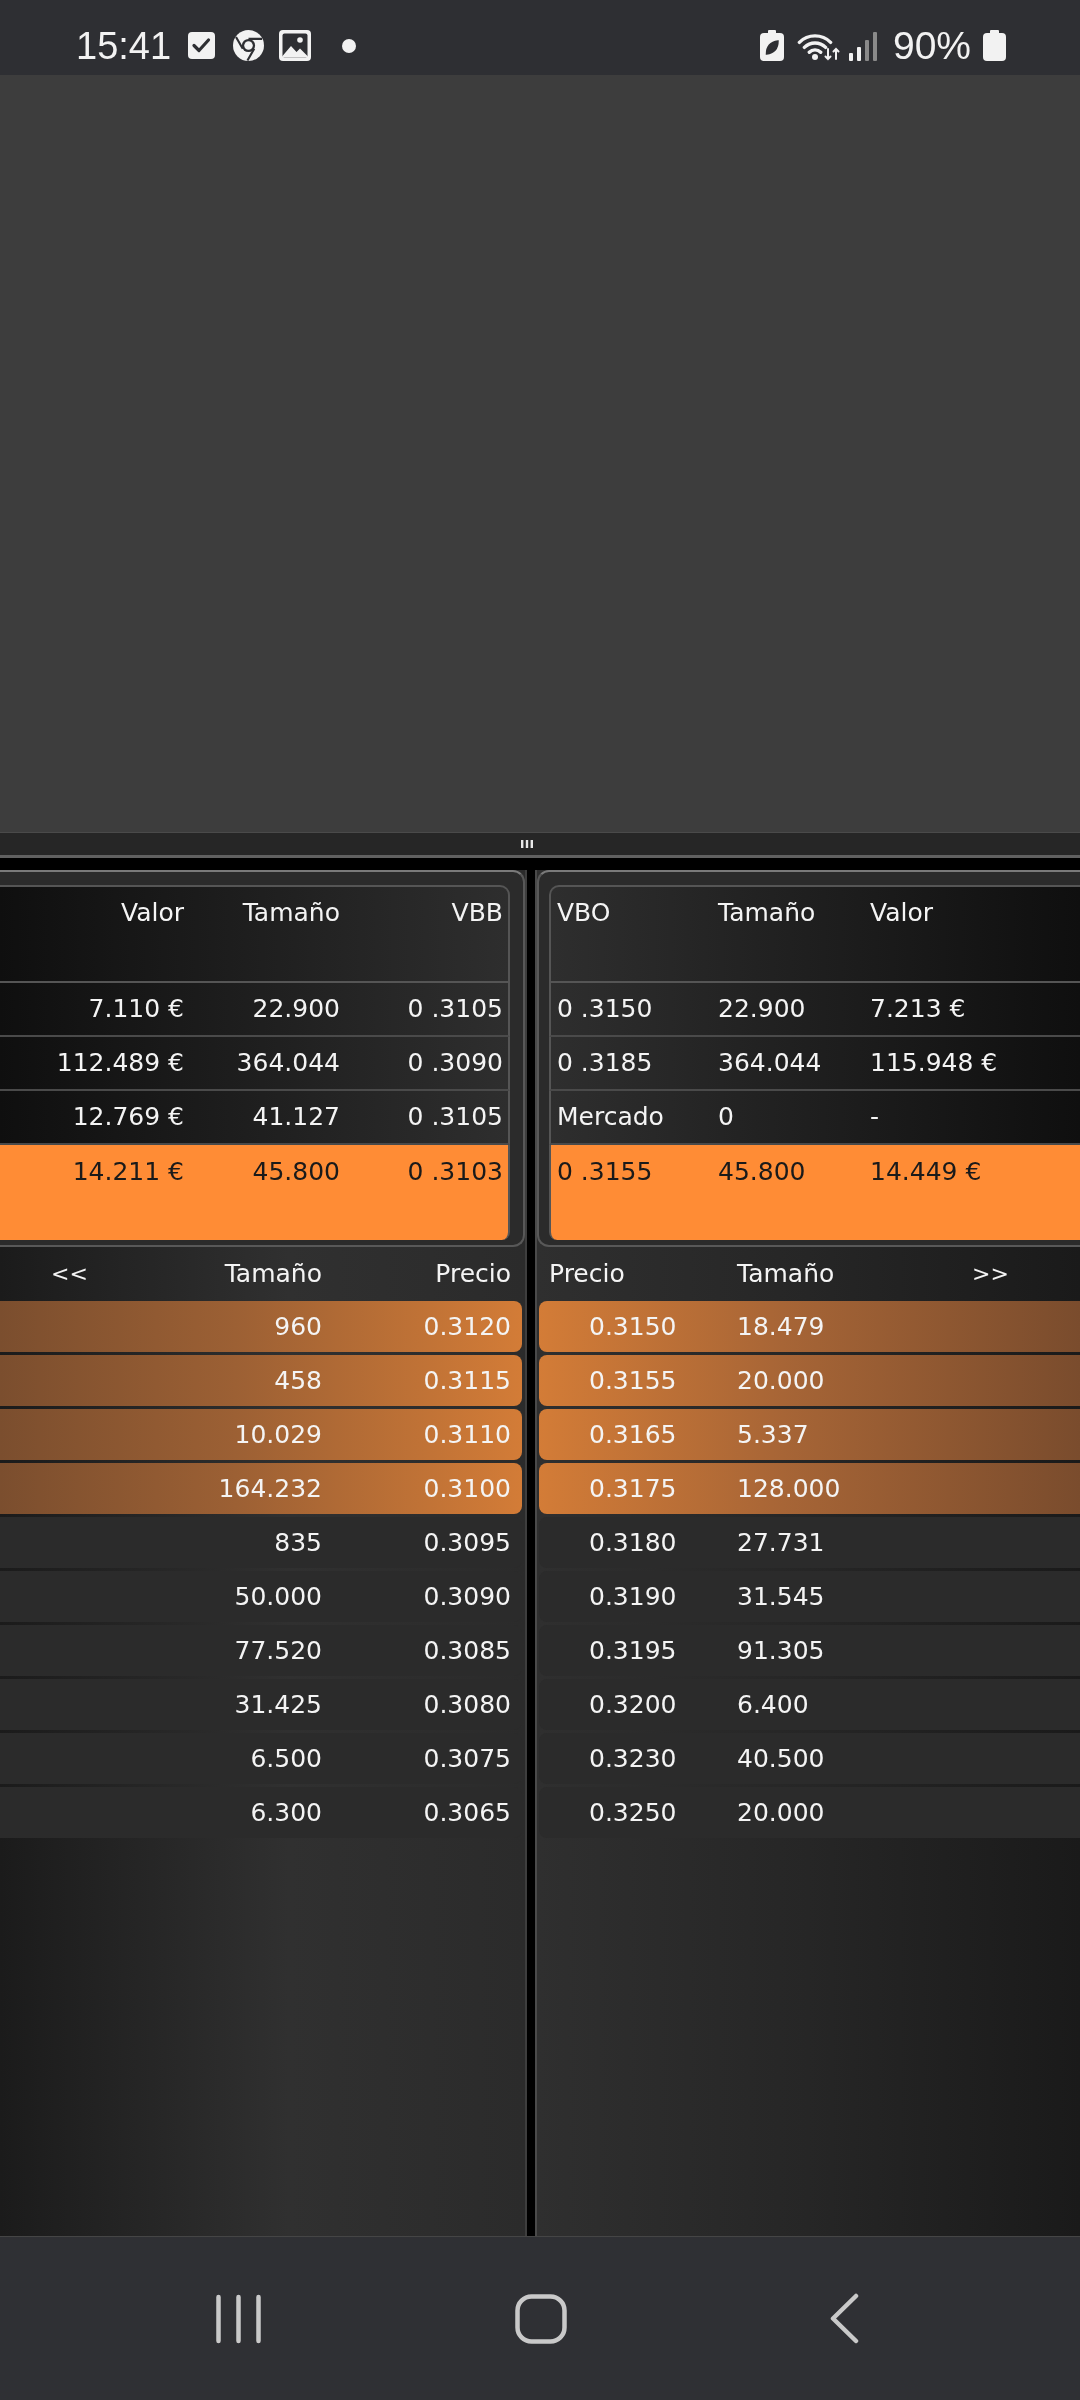 Image resolution: width=1080 pixels, height=2400 pixels. What do you see at coordinates (633, 1488) in the screenshot?
I see `table-cell: 0.3175` at bounding box center [633, 1488].